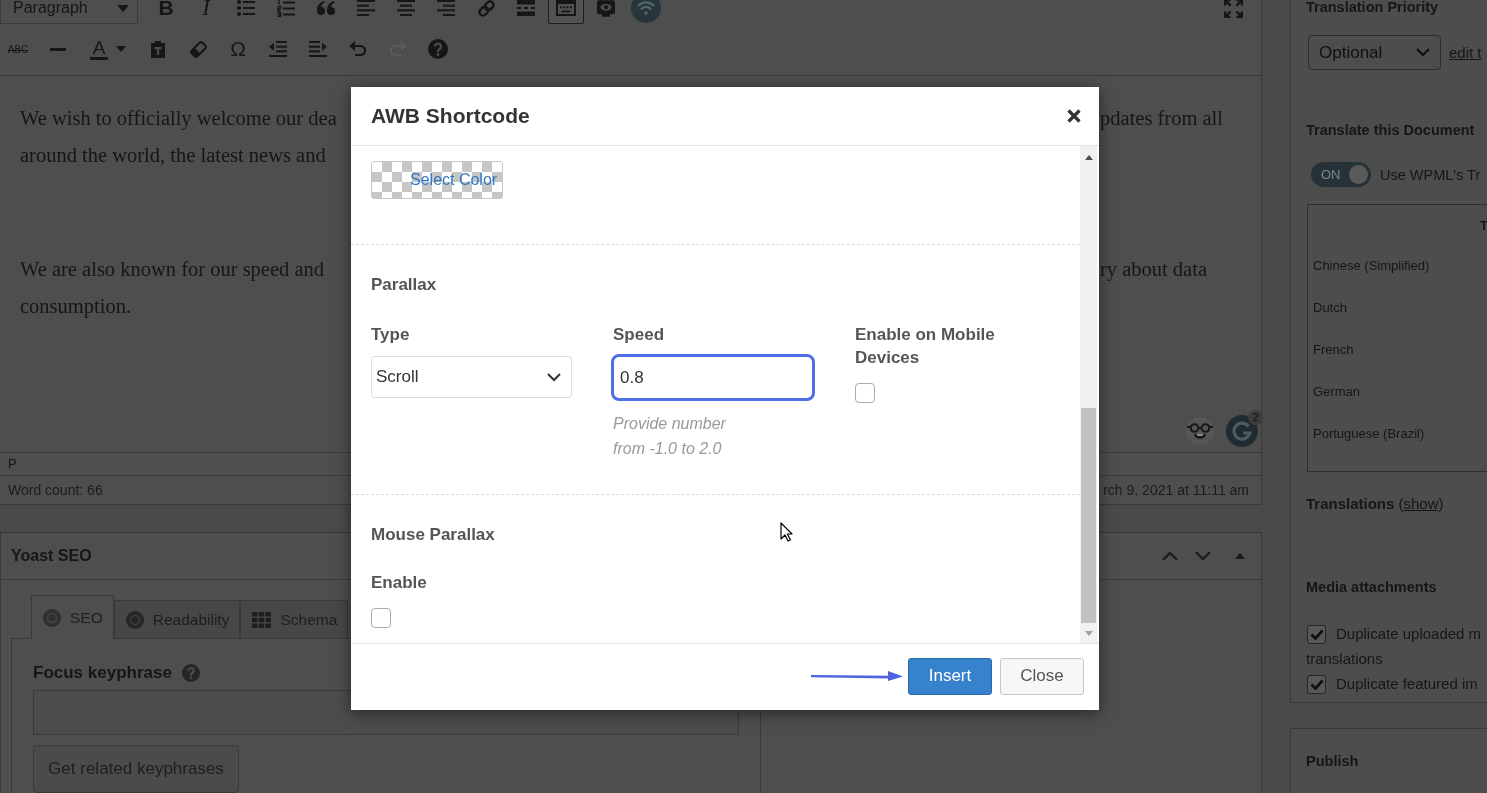 The image size is (1487, 793). Describe the element at coordinates (1371, 265) in the screenshot. I see `language-name: Chinese (Simplified)` at that location.